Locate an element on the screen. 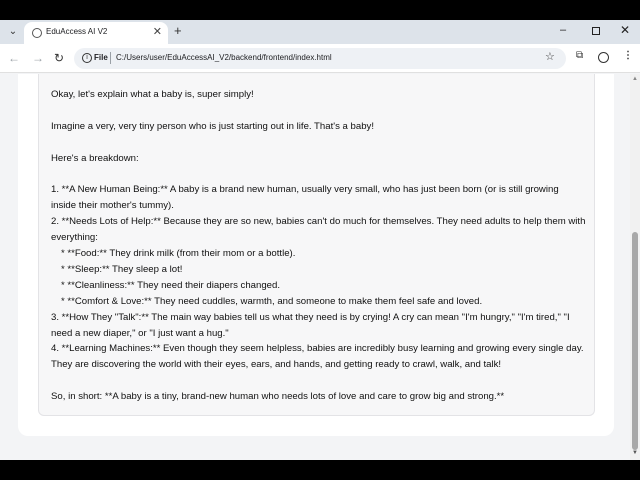  reload-button: ↻ is located at coordinates (59, 58).